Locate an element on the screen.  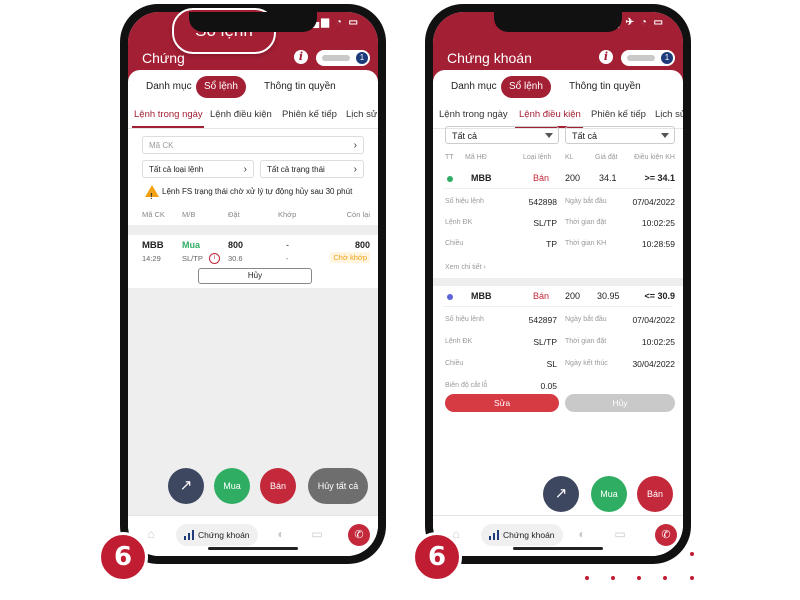
app-title: Chứng khoán is located at coordinates (489, 58).